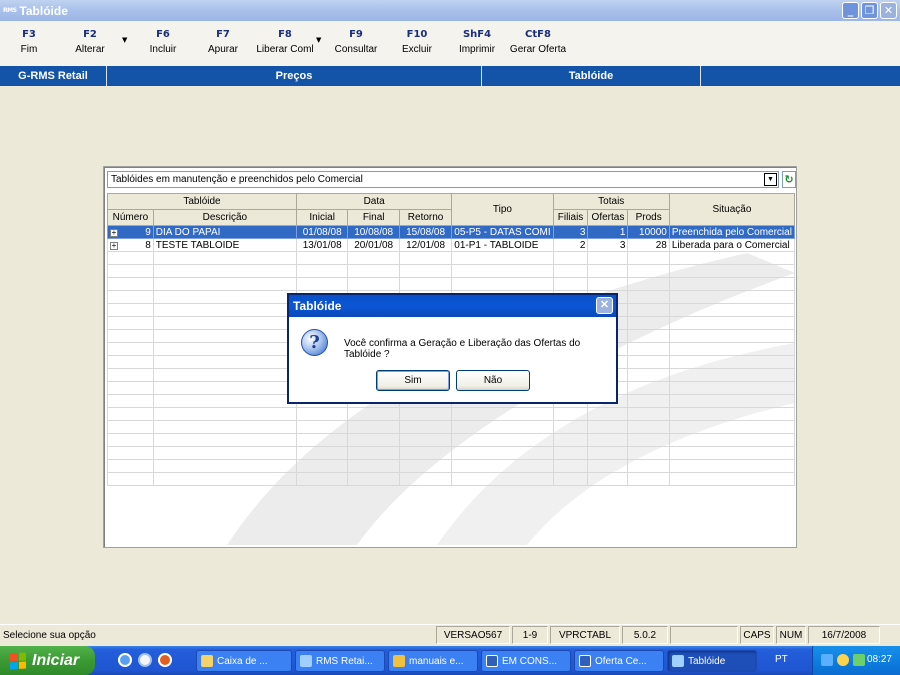 This screenshot has height=675, width=900. Describe the element at coordinates (322, 217) in the screenshot. I see `column-header-inicial: Inicial` at that location.